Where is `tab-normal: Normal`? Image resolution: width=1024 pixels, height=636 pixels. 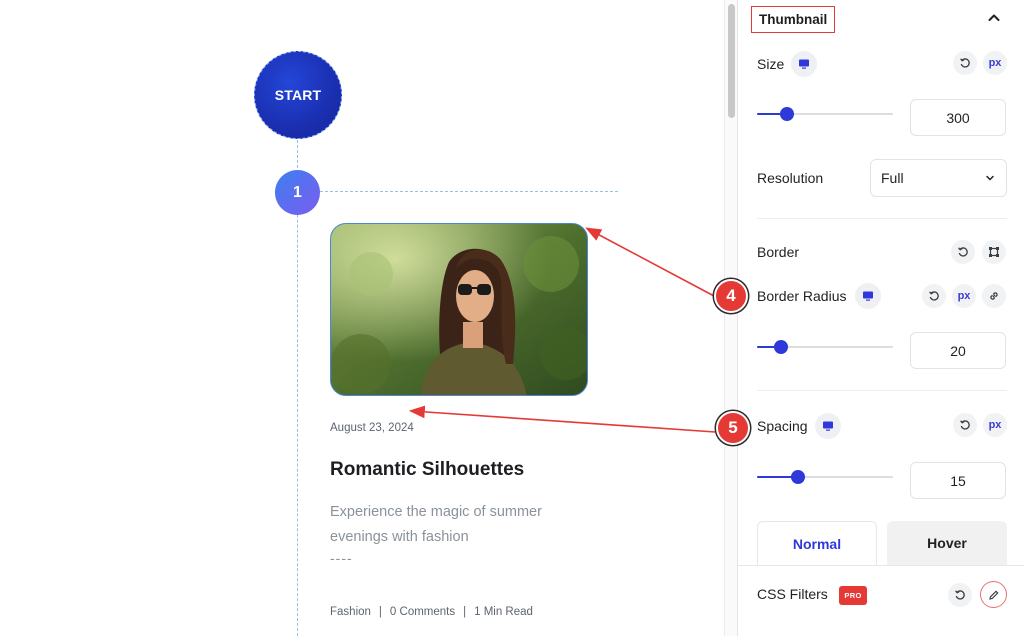 tab-normal: Normal is located at coordinates (817, 543).